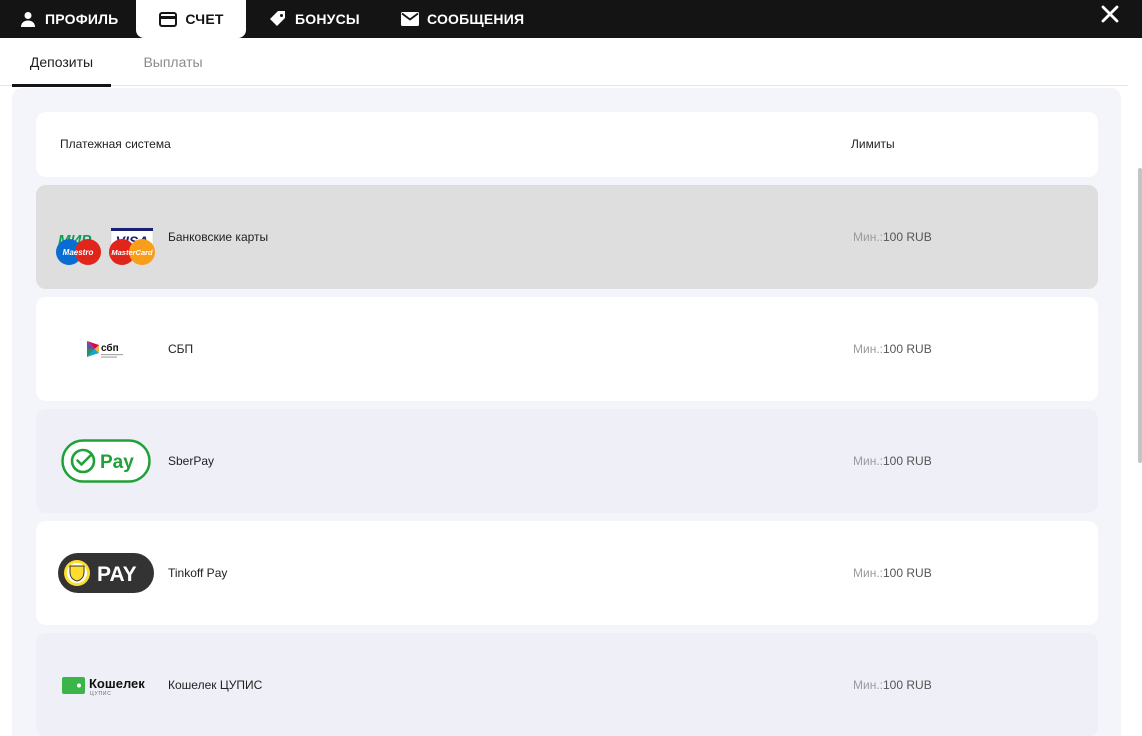 This screenshot has width=1142, height=736. I want to click on top-nav: ПРОФИЛЬ СЧЕТ БОНУСЫ СООБЩЕНИЯ, so click(571, 19).